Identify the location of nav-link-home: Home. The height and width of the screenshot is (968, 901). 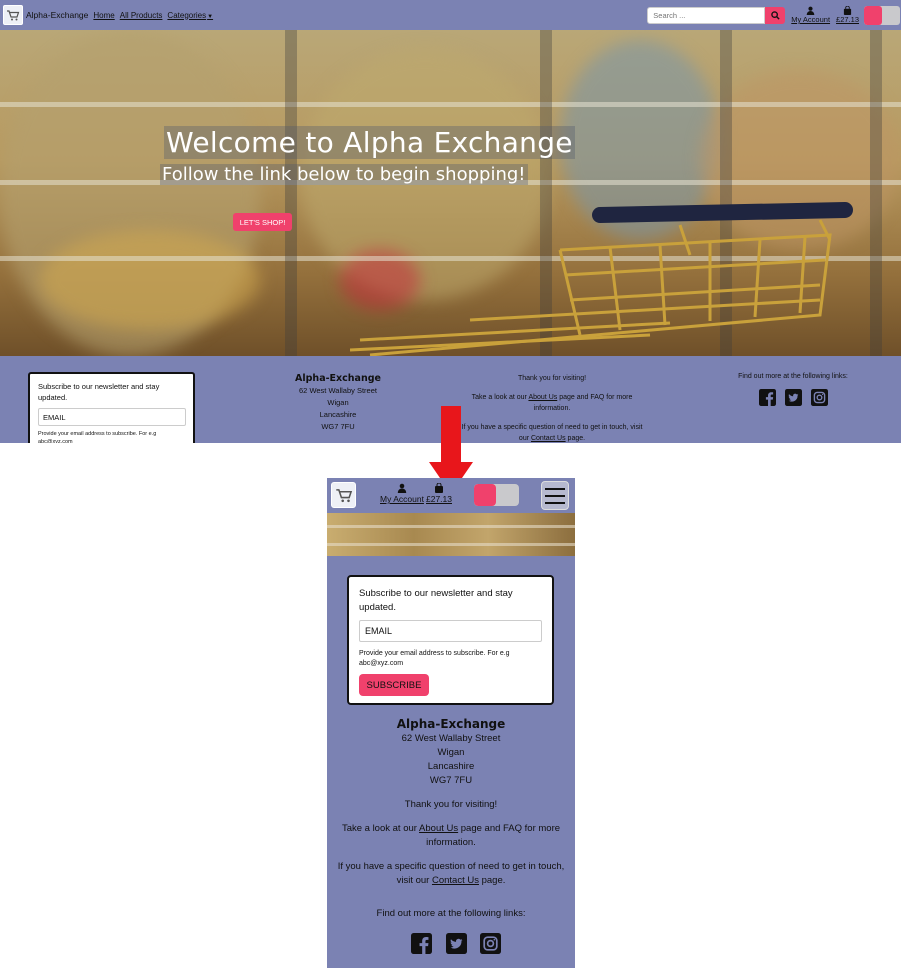
(103, 15).